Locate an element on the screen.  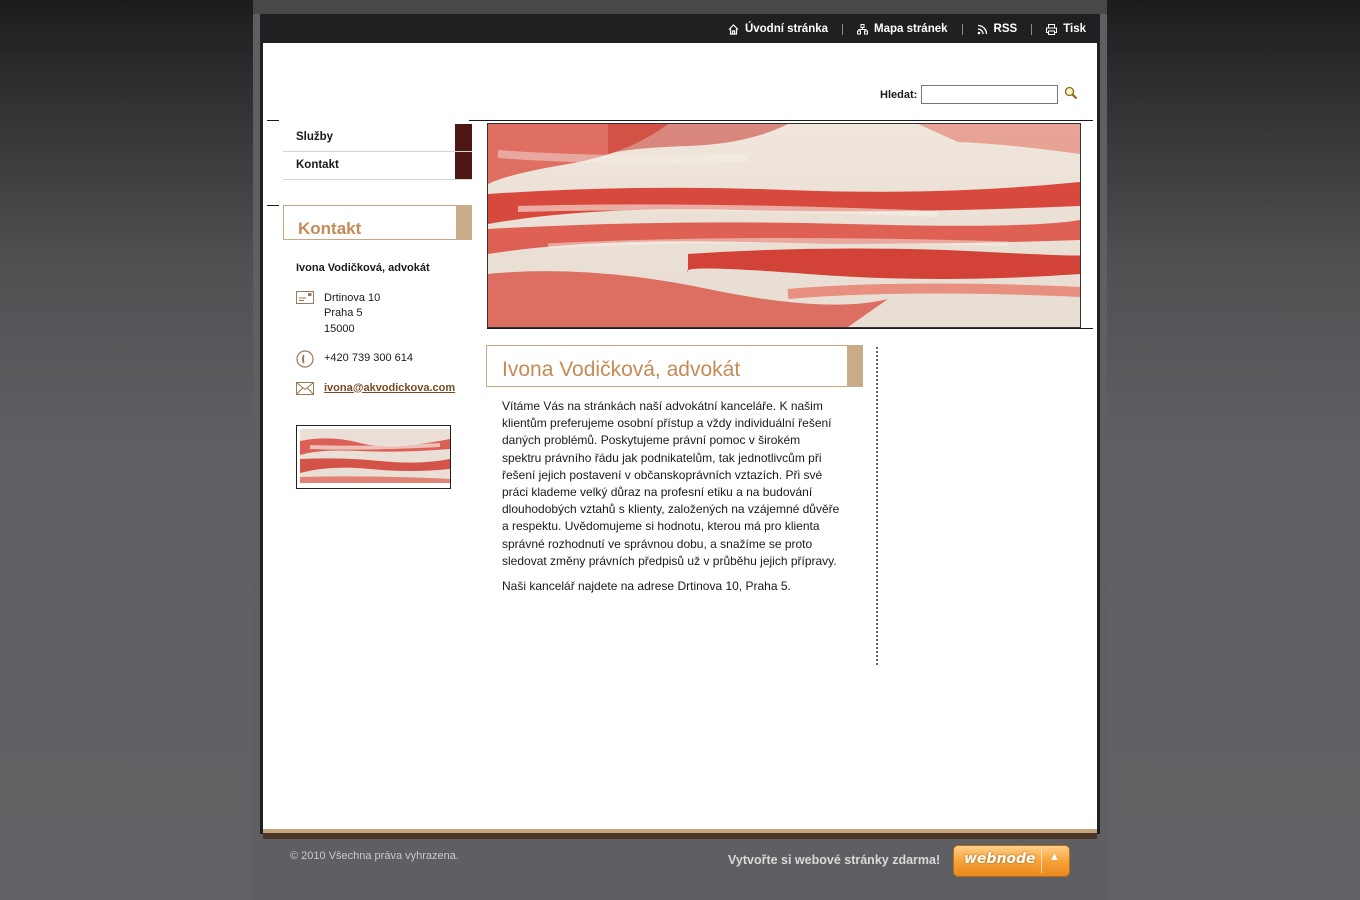
sidebar-thumbnail is located at coordinates (373, 457).